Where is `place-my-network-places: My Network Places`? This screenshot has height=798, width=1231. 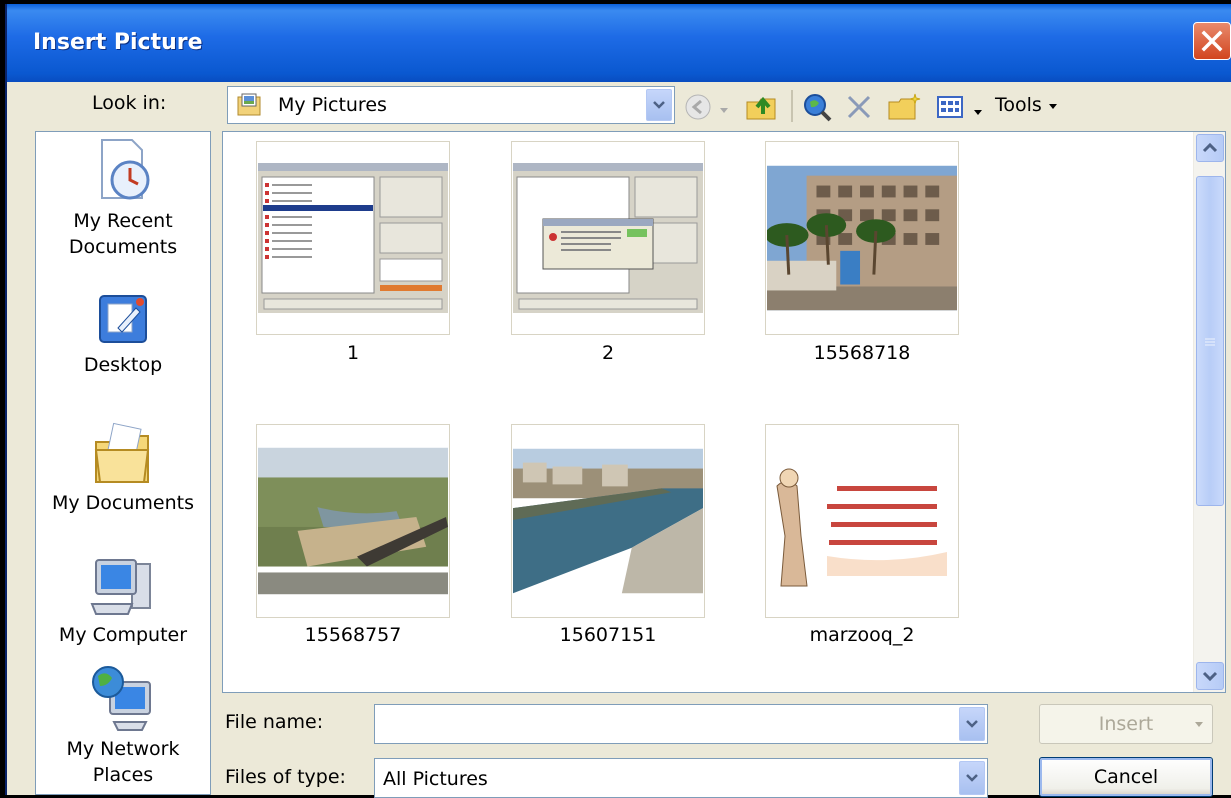
place-my-network-places: My Network Places is located at coordinates (123, 726).